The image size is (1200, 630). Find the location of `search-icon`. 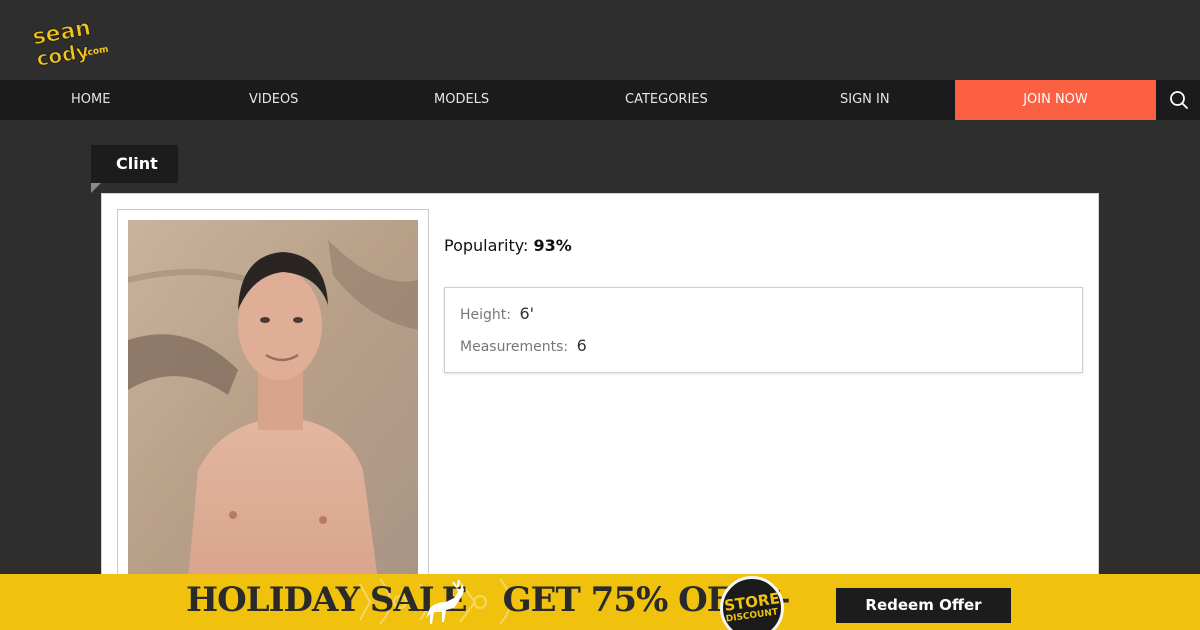

search-icon is located at coordinates (1179, 100).